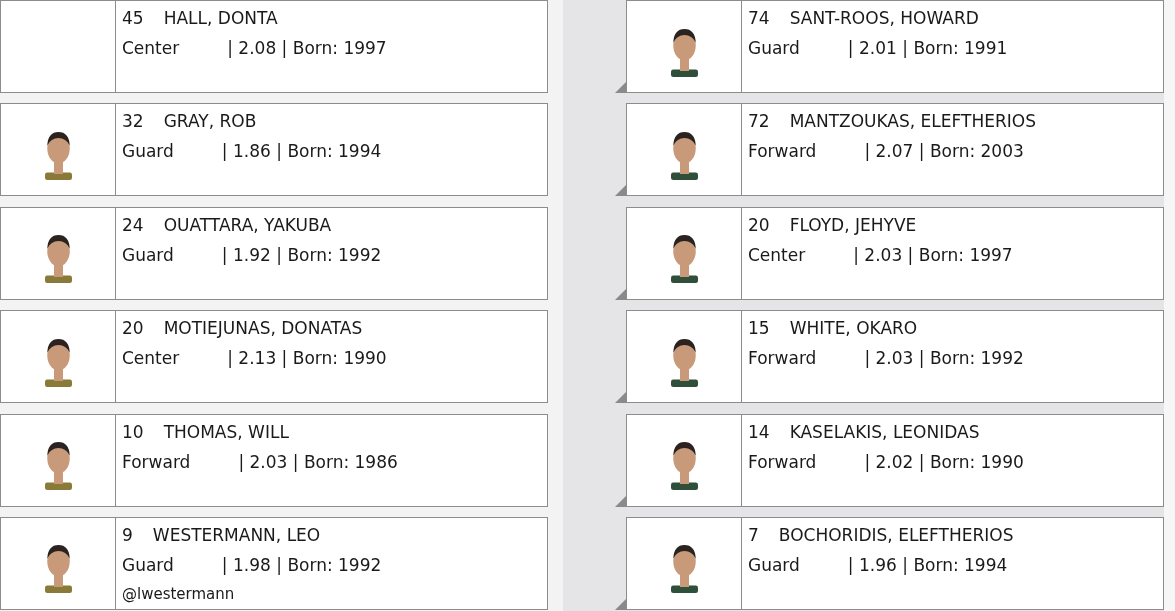 This screenshot has height=611, width=1175. I want to click on player-card: 24 OUATTARA, YAKUBA Guard | 1.92 | Born: 1992, so click(274, 253).